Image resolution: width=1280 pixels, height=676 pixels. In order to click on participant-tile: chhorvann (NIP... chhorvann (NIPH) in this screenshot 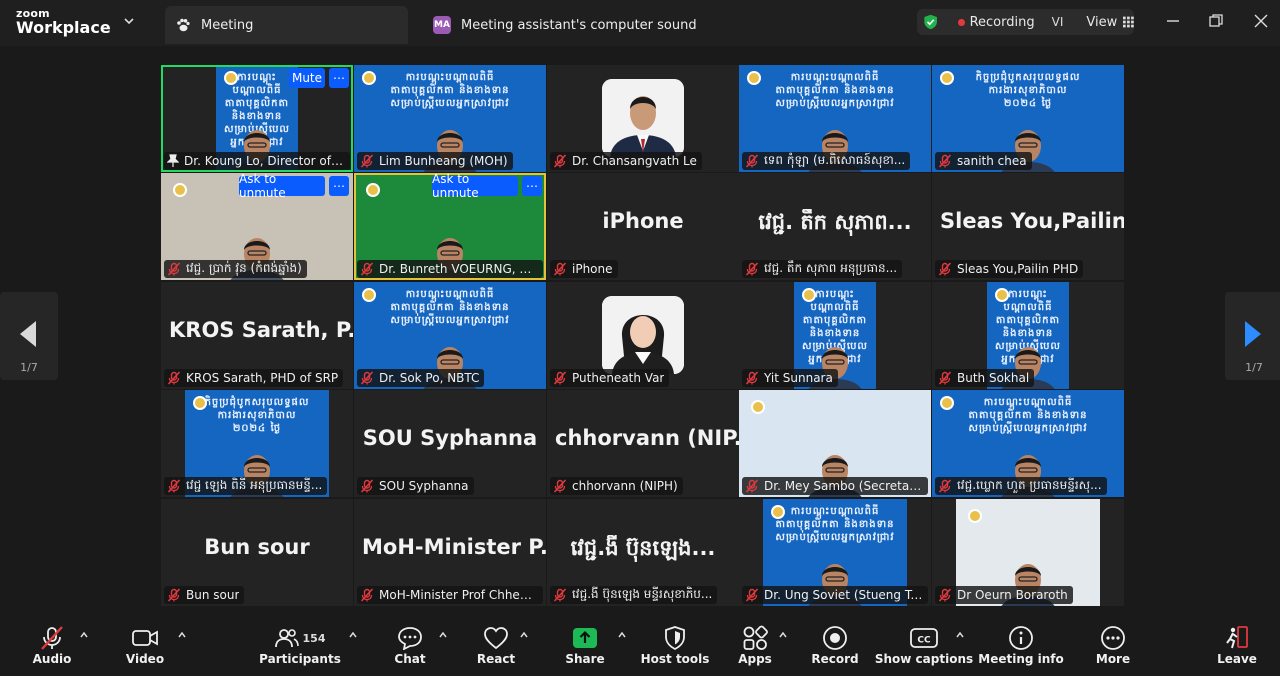, I will do `click(643, 443)`.